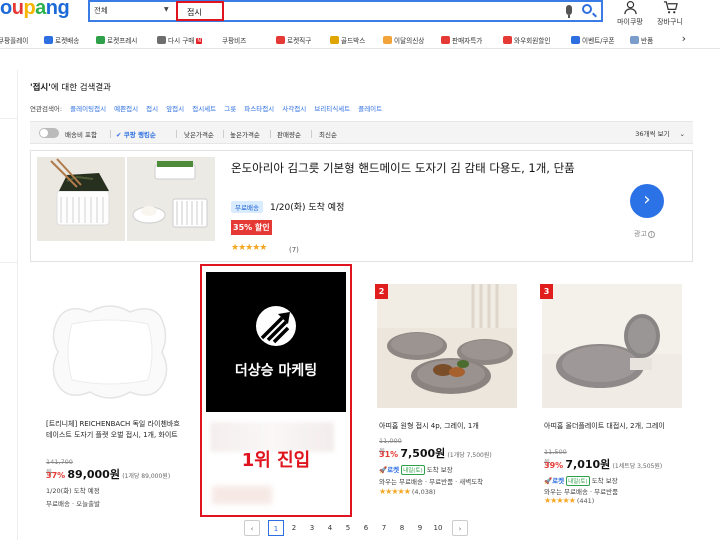 Image resolution: width=720 pixels, height=540 pixels. I want to click on arrow-up-logo-icon, so click(276, 326).